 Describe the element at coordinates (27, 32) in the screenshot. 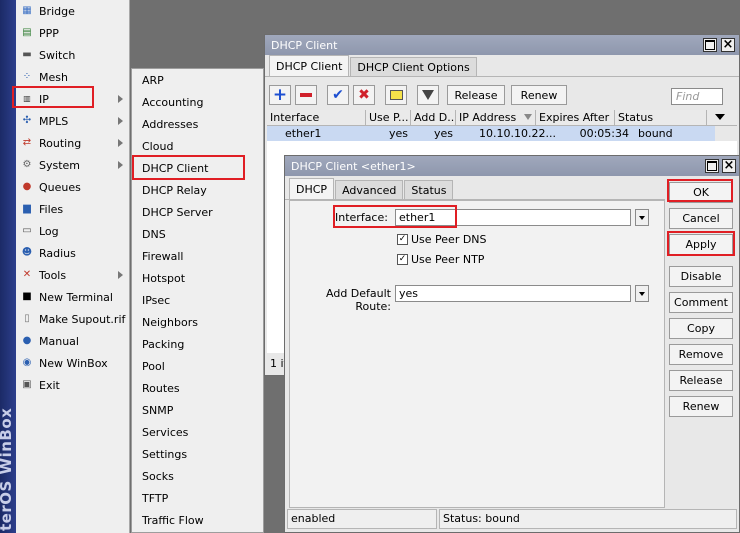

I see `ppp-icon: ▤` at that location.